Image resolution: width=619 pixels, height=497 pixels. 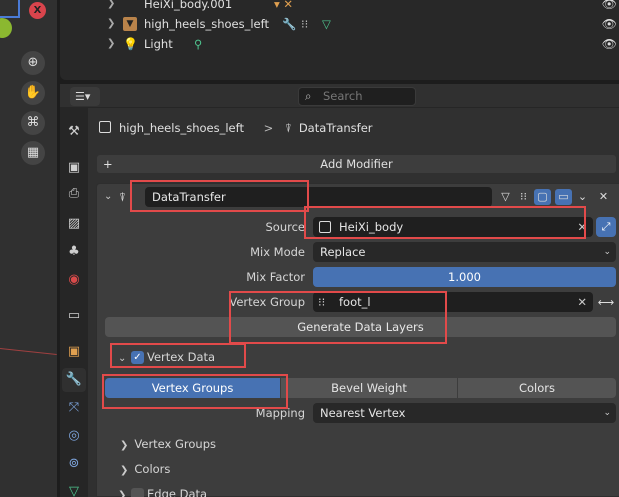 I want to click on outliner-row: ❯ HeiXi_body.001 ▾ ✕ 👁, so click(x=339, y=7).